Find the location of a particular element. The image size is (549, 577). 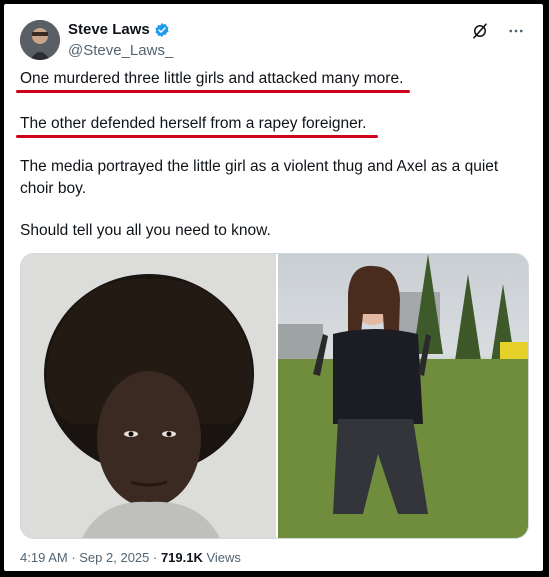

top-actions is located at coordinates (498, 31).